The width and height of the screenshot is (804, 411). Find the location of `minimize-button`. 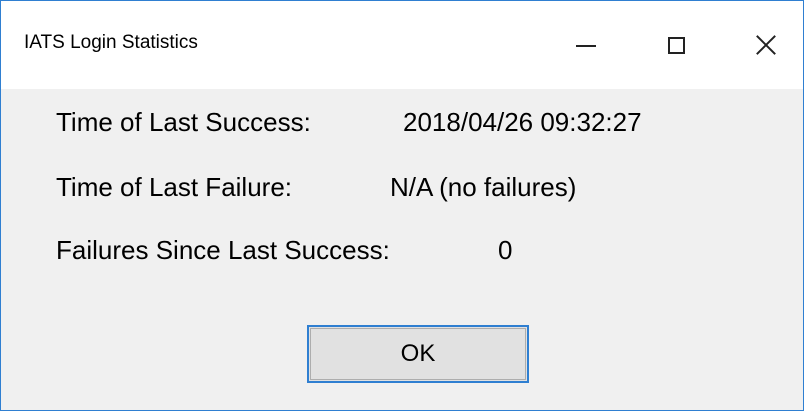

minimize-button is located at coordinates (586, 45).